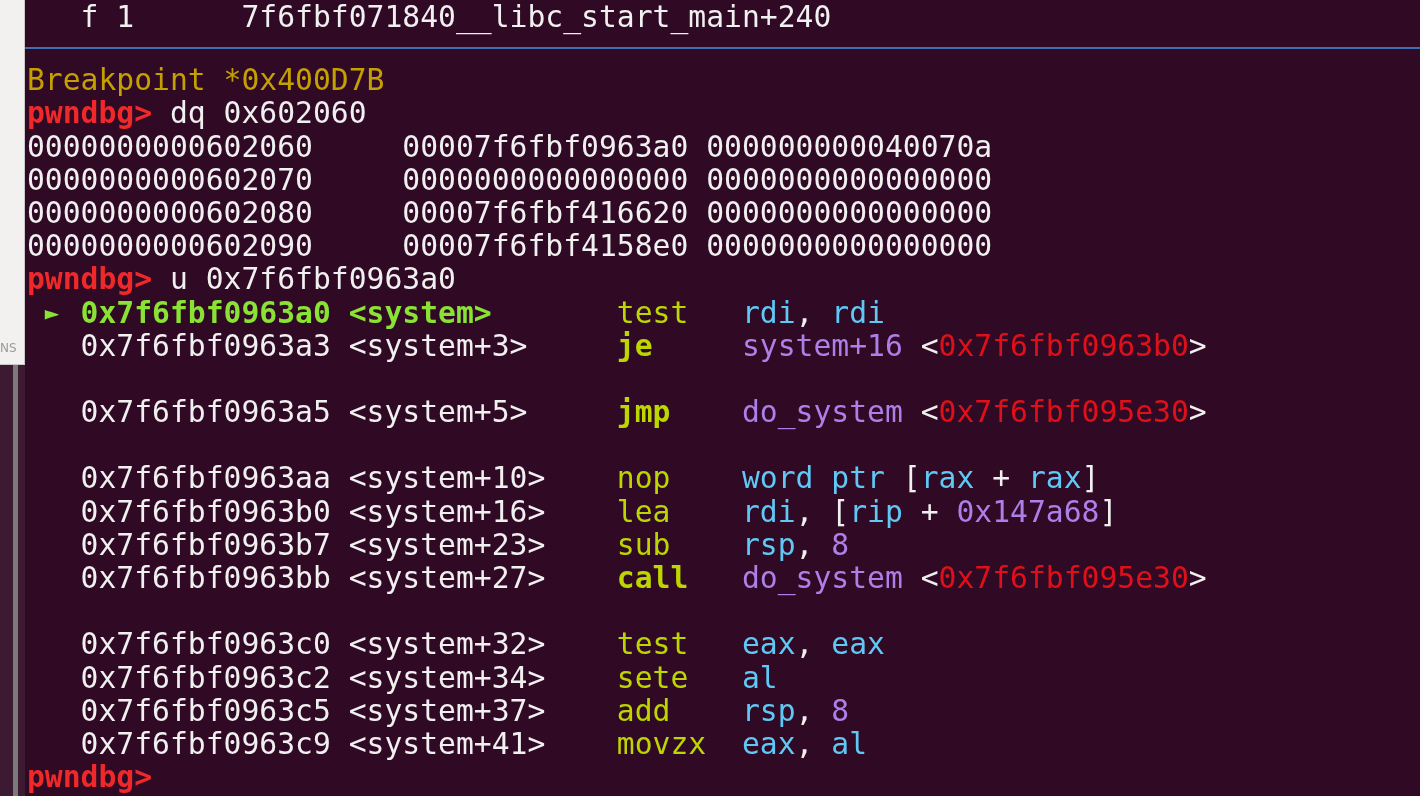 The width and height of the screenshot is (1420, 796). Describe the element at coordinates (205, 677) in the screenshot. I see `instruction-address: 0x7f6fbf0963c2` at that location.